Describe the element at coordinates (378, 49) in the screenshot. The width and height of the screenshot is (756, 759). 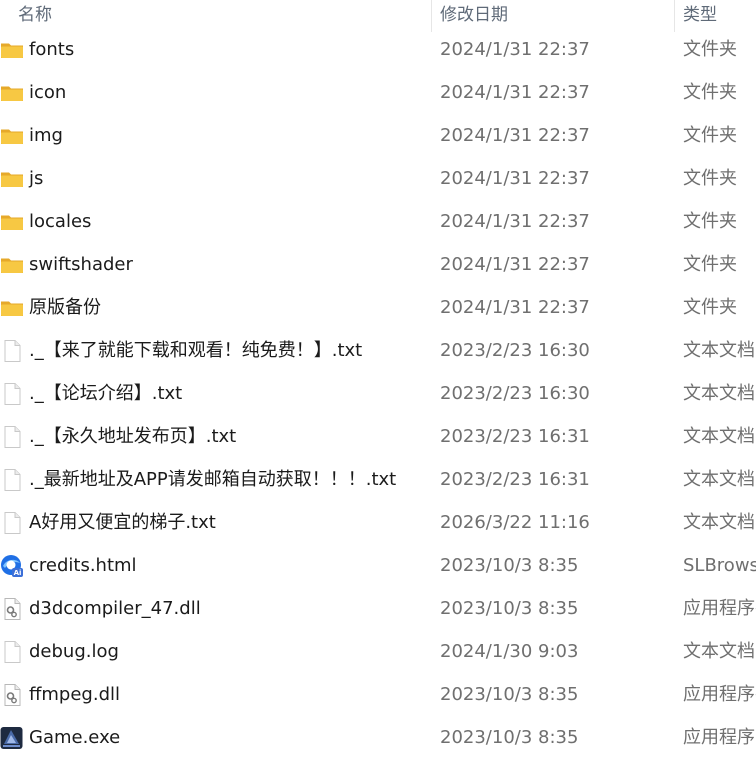
I see `file-row: fonts 2024/1/31 22:37 文件夹` at that location.